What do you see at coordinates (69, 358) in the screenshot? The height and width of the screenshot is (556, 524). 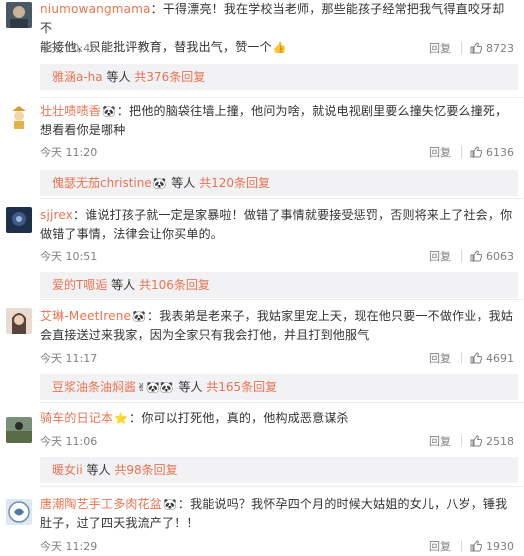 I see `comment-time: 今天 11:17` at bounding box center [69, 358].